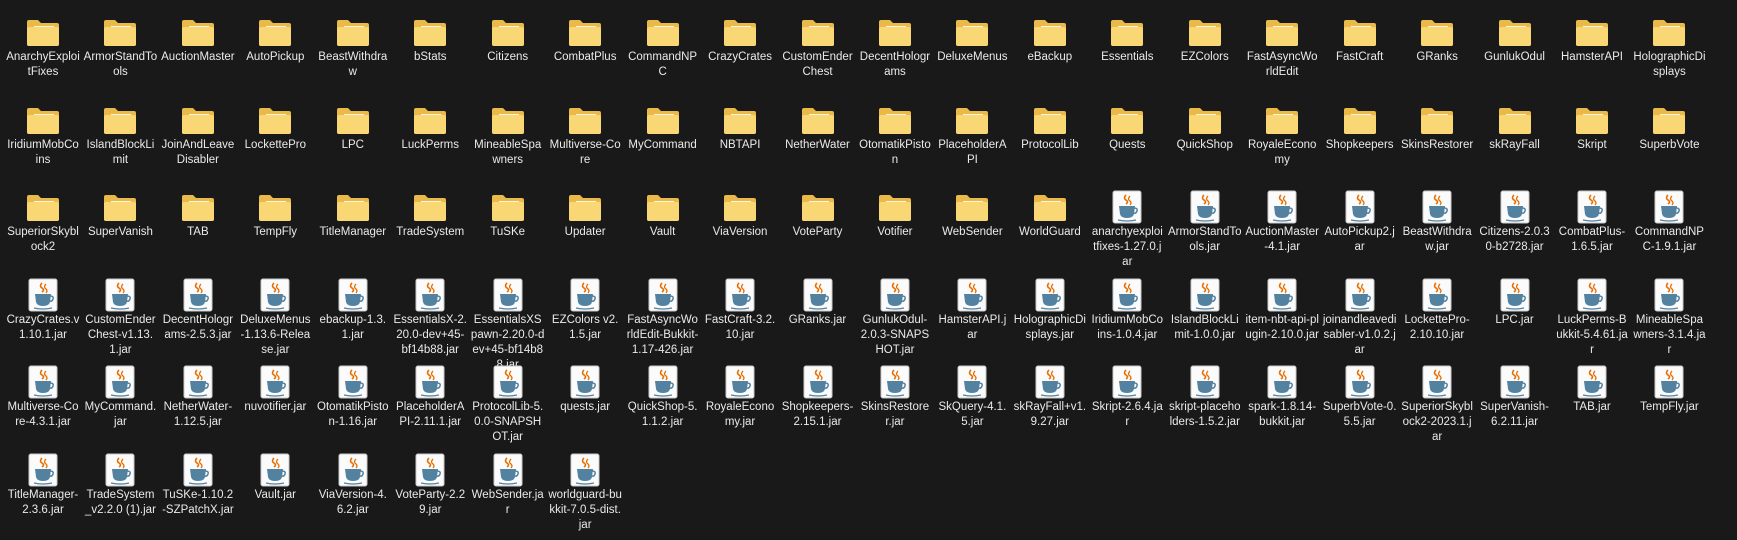 The width and height of the screenshot is (1737, 540). I want to click on folder-item: WorldGuard, so click(1050, 232).